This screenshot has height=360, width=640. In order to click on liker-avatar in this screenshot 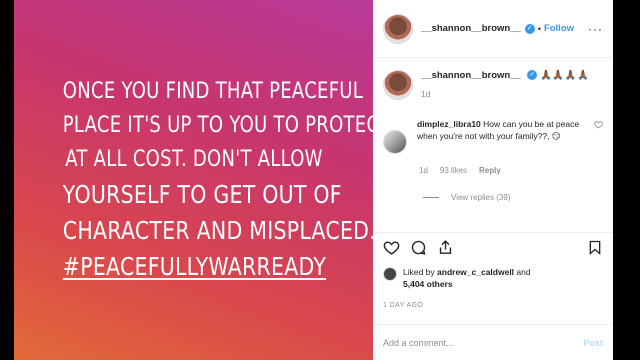, I will do `click(390, 274)`.